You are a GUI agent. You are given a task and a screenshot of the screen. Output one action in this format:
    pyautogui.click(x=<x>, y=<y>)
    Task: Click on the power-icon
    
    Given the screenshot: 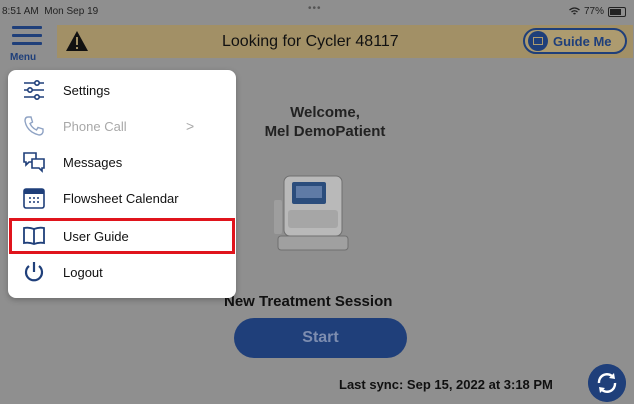 What is the action you would take?
    pyautogui.click(x=34, y=272)
    